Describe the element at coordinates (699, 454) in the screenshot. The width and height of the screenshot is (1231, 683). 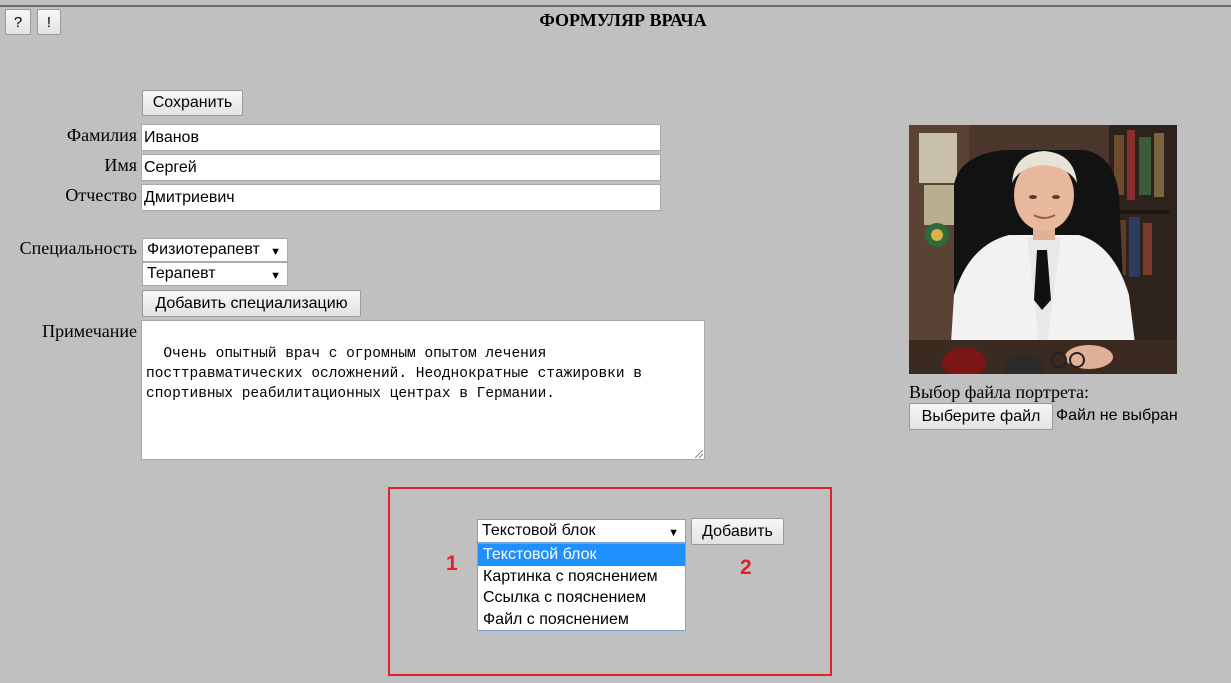
I see `resize-handle-icon` at that location.